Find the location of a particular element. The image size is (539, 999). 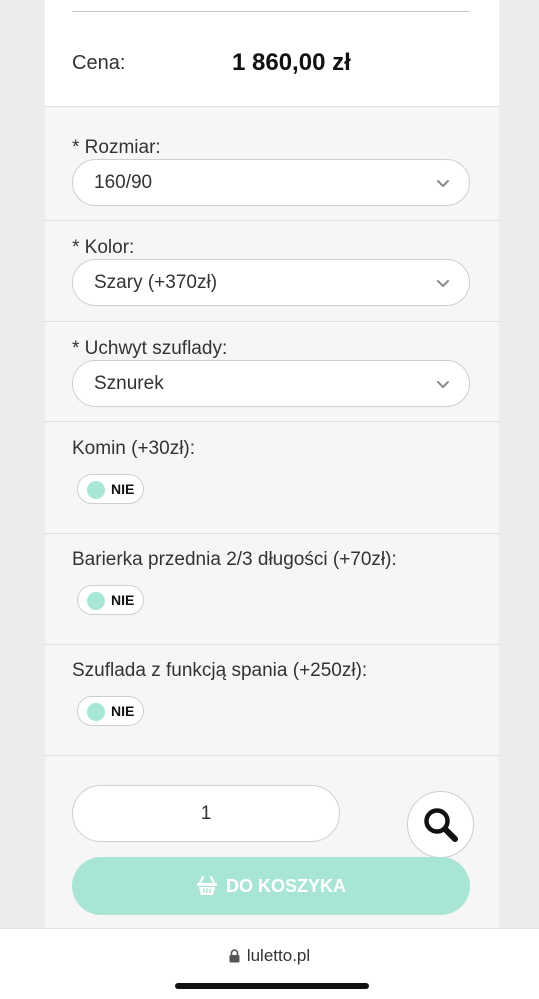

color-select: Szary (+370zł) is located at coordinates (271, 282).